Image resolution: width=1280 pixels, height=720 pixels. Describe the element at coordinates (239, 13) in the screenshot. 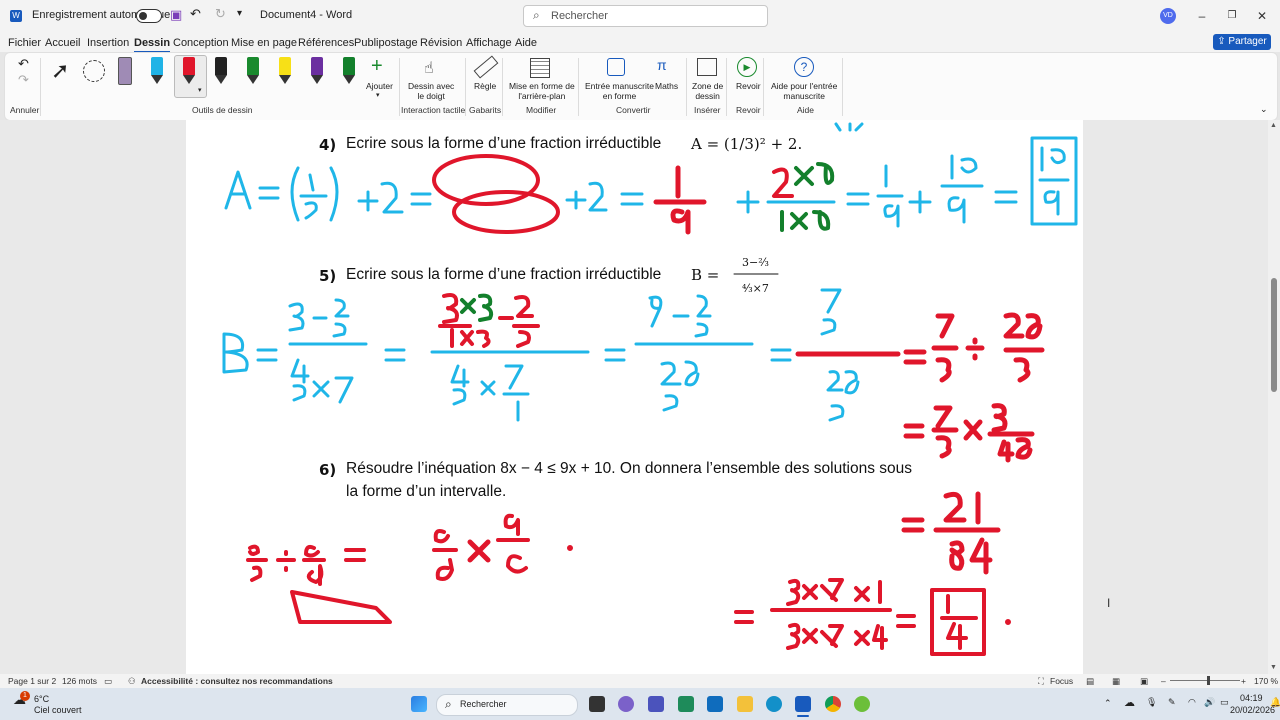

I see `customize-qat-icon: ▾` at that location.